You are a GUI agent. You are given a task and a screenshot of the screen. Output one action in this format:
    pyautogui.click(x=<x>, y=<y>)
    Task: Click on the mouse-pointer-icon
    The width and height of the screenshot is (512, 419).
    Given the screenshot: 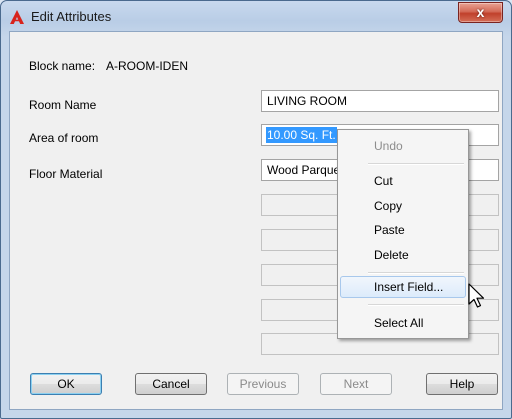 What is the action you would take?
    pyautogui.click(x=476, y=295)
    